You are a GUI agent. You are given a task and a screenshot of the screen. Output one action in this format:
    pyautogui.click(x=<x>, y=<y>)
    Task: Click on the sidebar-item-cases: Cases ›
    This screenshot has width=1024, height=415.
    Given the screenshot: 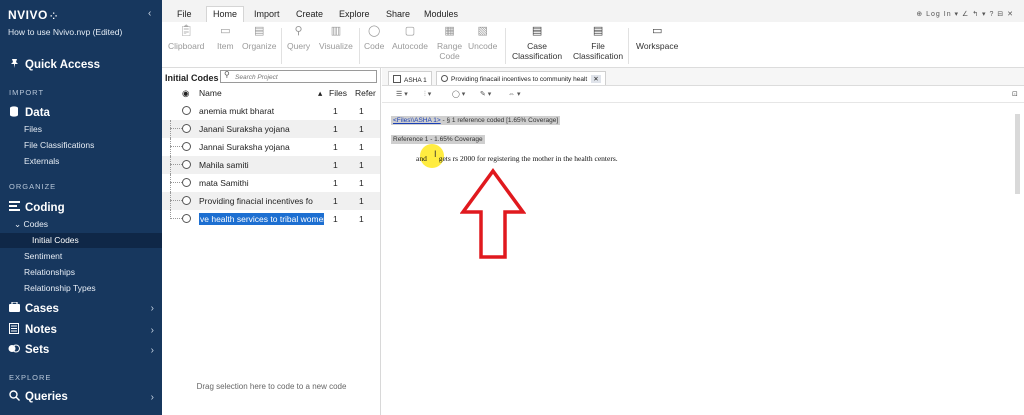 What is the action you would take?
    pyautogui.click(x=83, y=308)
    